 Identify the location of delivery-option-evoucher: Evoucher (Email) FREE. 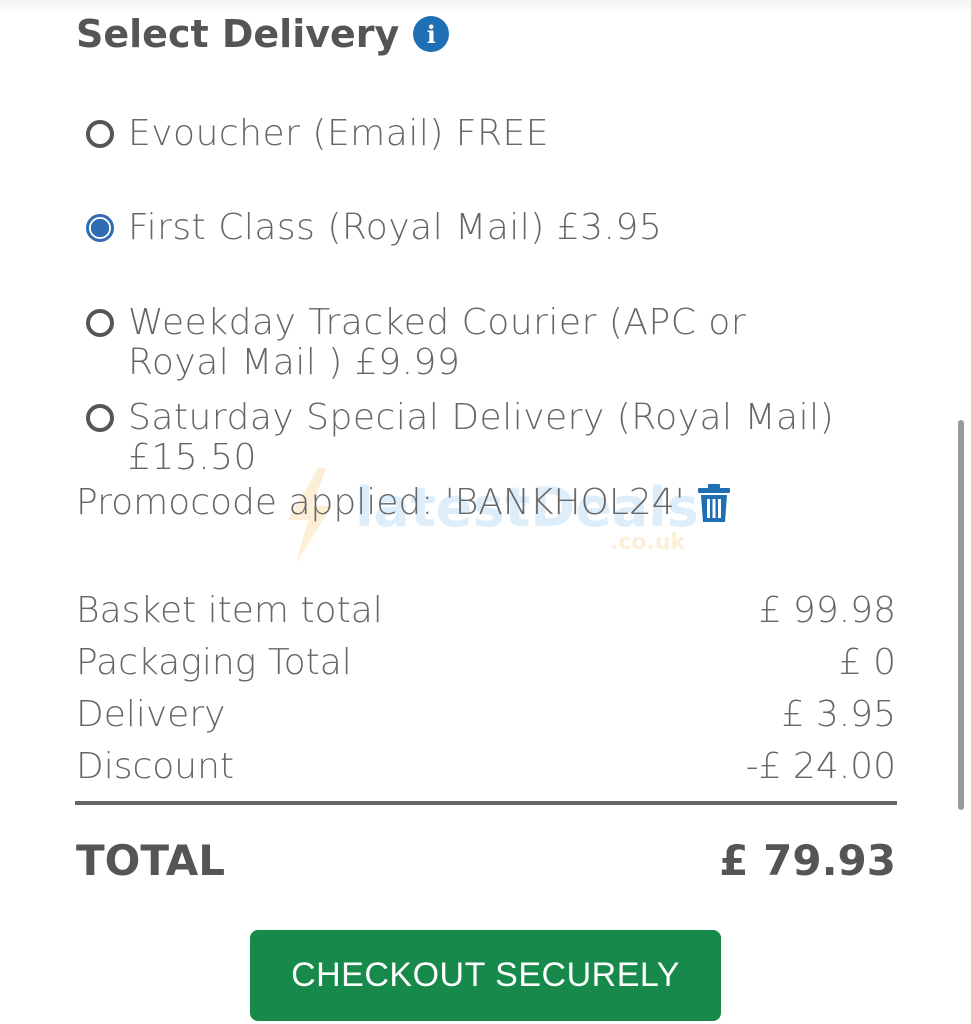
(317, 134).